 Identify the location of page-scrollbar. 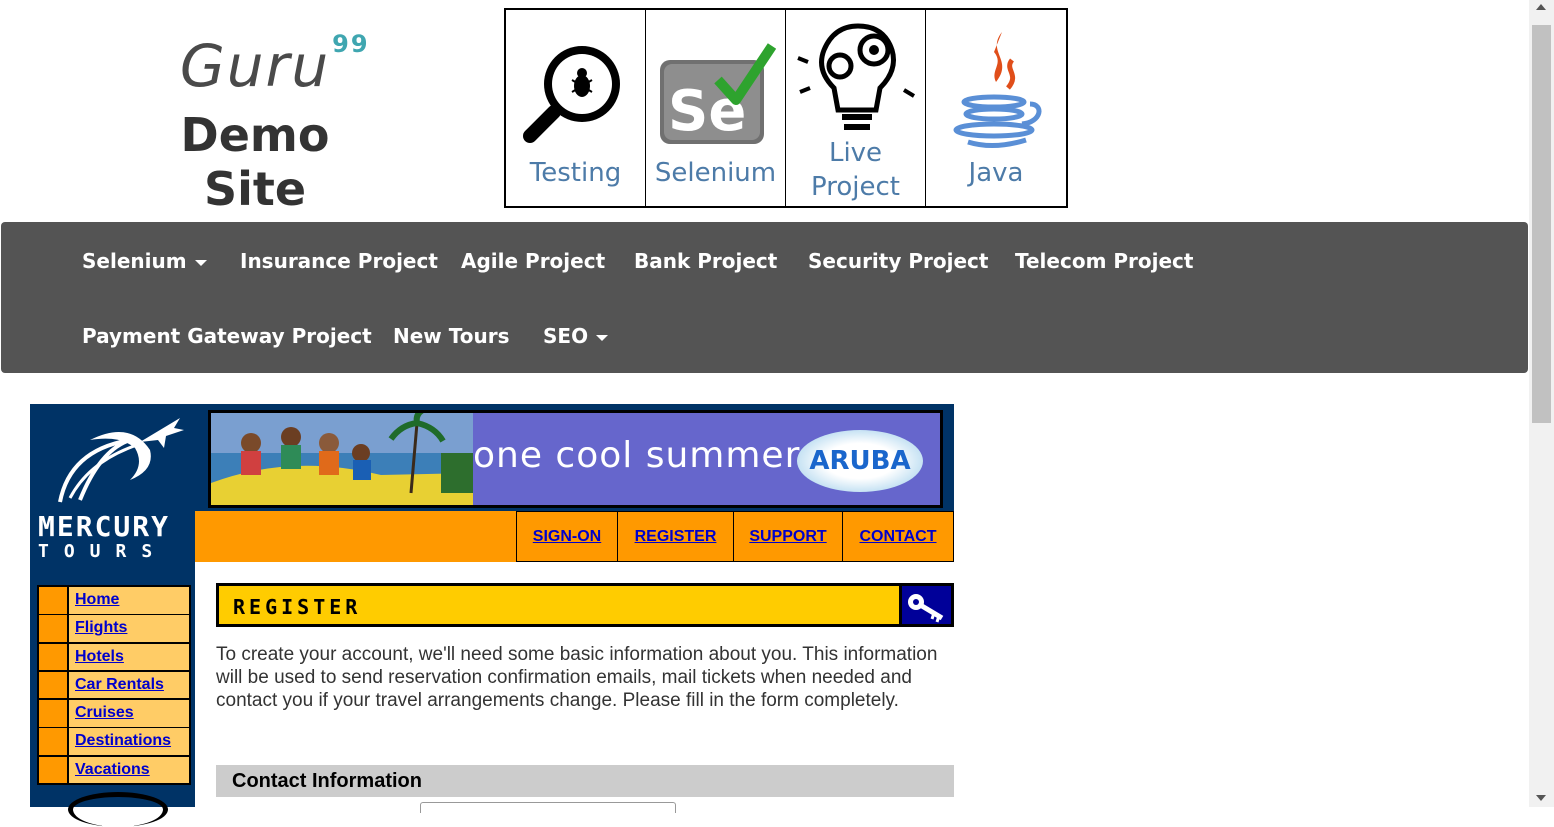
(1541, 403).